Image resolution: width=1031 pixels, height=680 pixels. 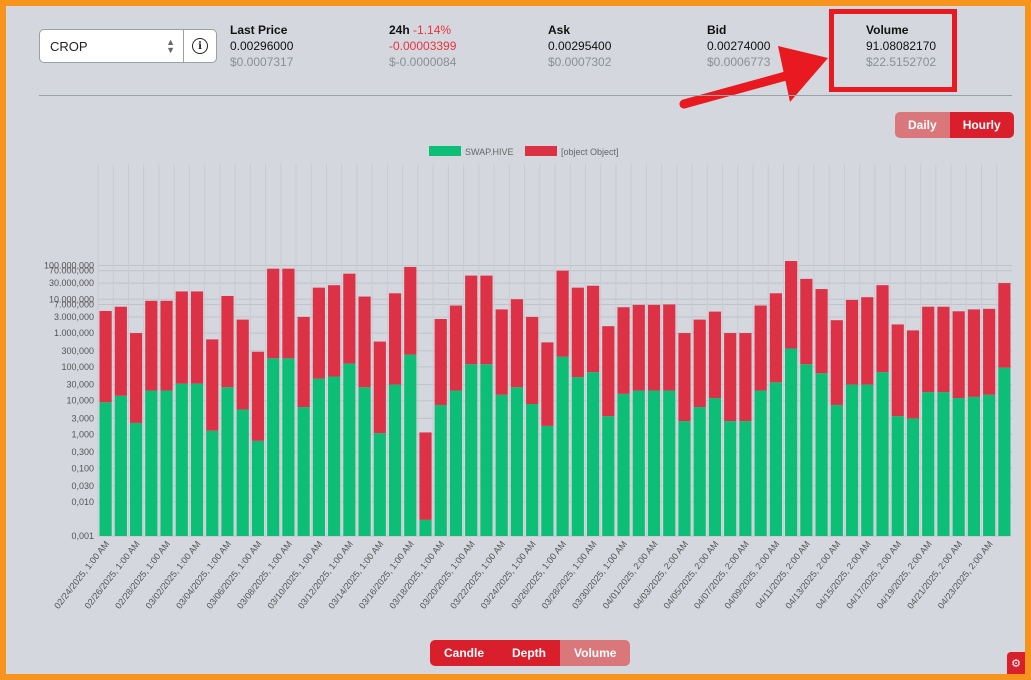 I want to click on x-tick-label: 03/02/2025, 1:00 AM, so click(x=173, y=575).